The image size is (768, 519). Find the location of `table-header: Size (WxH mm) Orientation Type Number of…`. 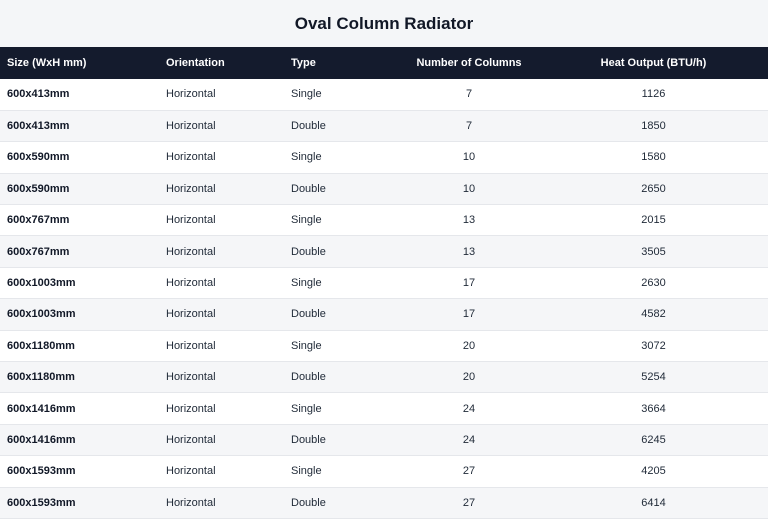

table-header: Size (WxH mm) Orientation Type Number of… is located at coordinates (384, 63).